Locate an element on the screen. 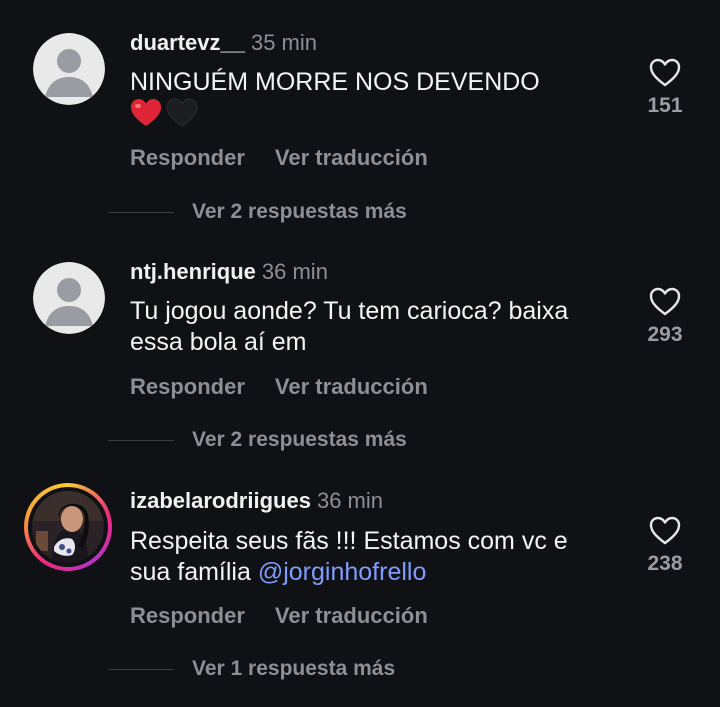 The image size is (720, 707). like-button: 293 is located at coordinates (665, 317).